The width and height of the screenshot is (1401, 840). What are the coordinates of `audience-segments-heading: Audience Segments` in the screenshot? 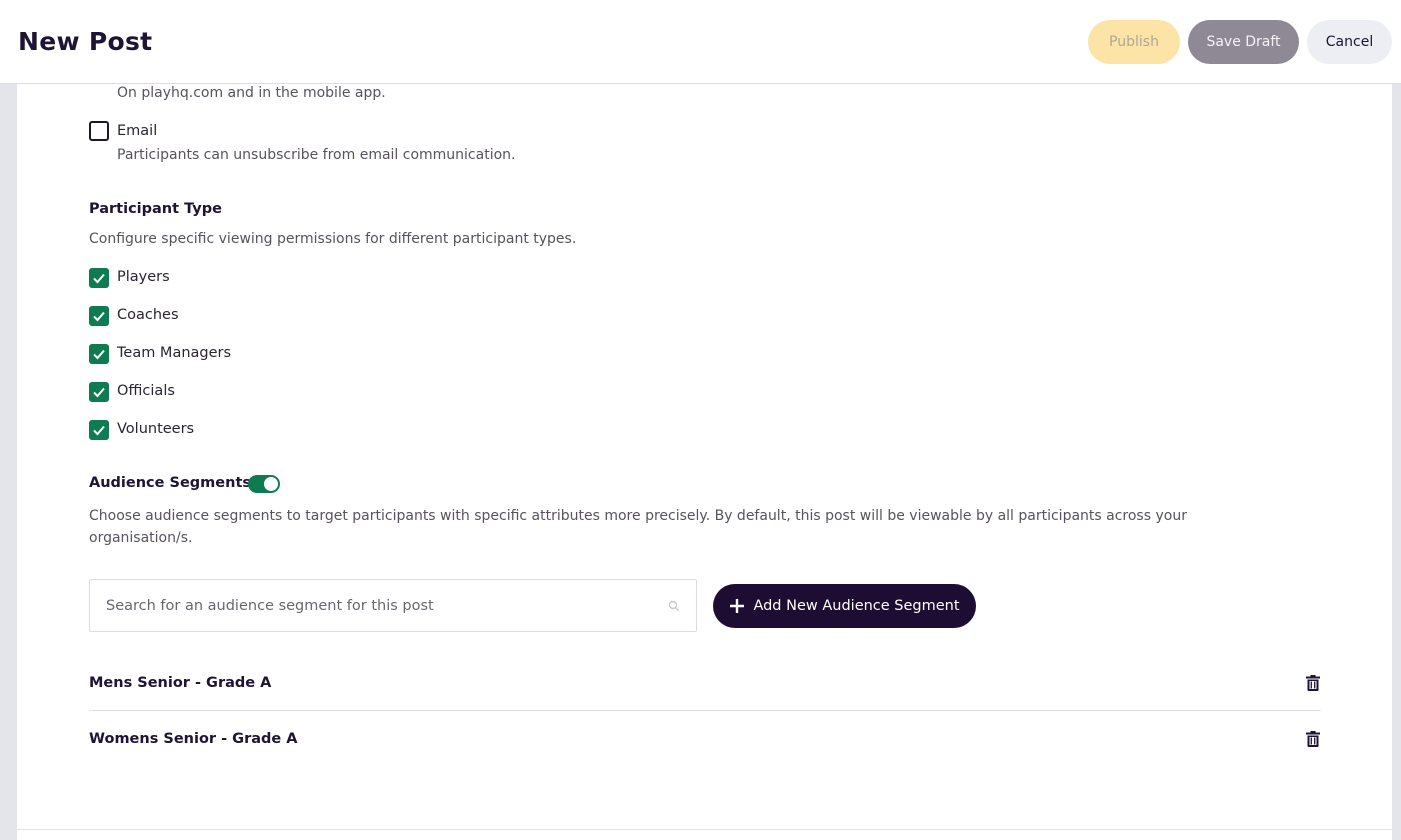 It's located at (170, 483).